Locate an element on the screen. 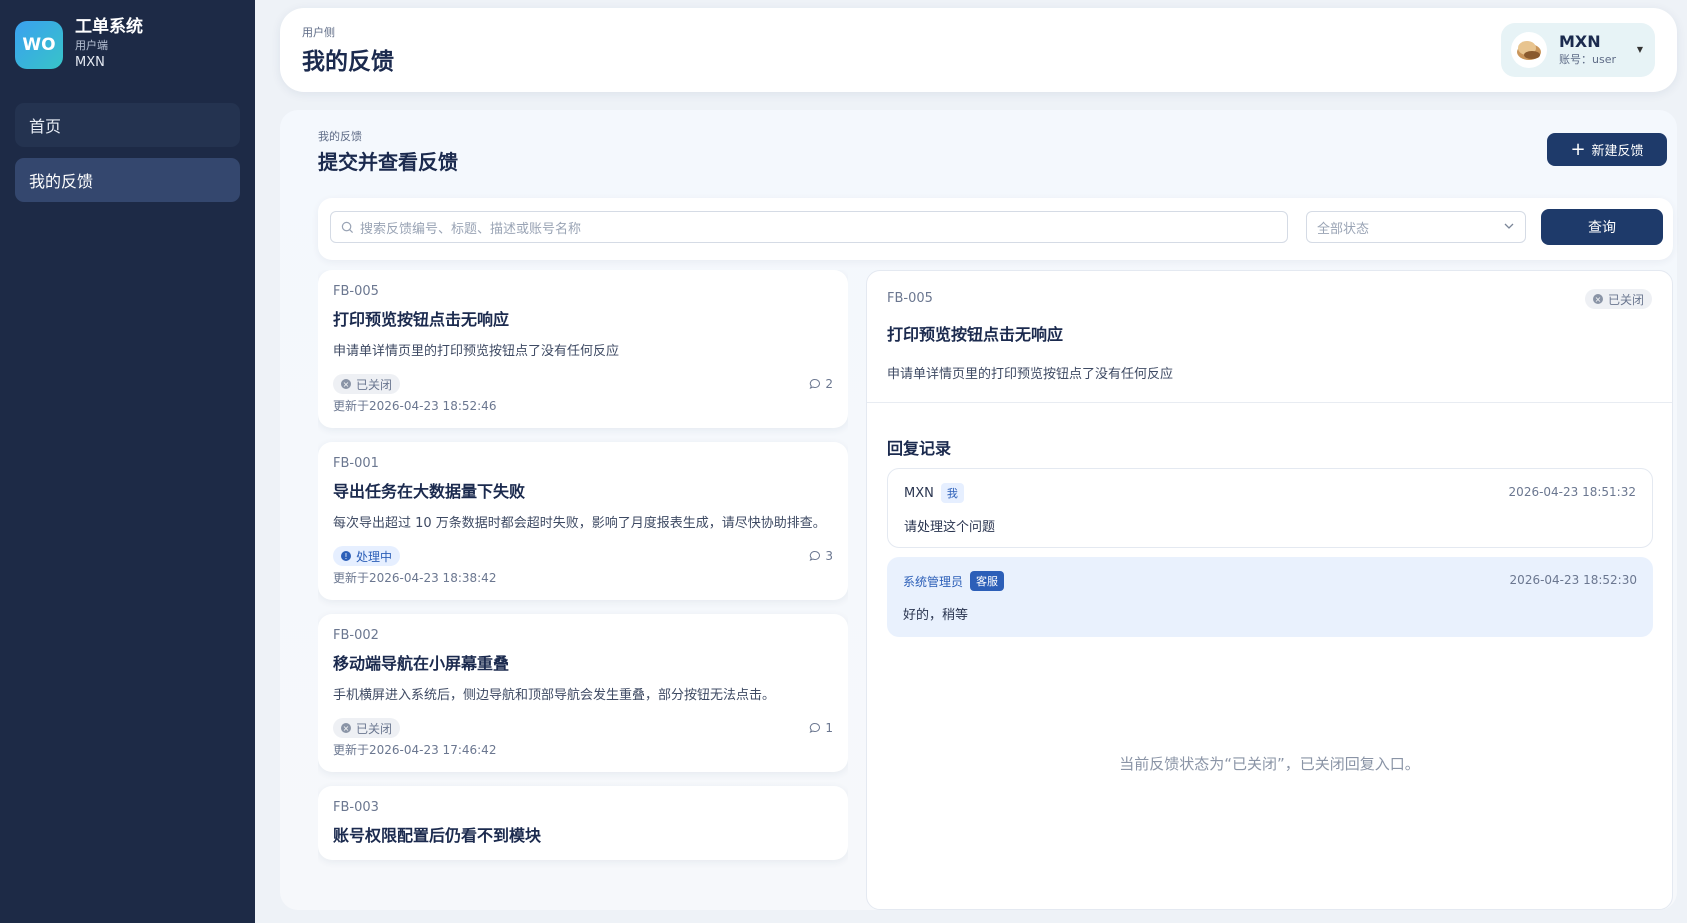  sidebar-item-my-feedback: 我的反馈 is located at coordinates (127, 180).